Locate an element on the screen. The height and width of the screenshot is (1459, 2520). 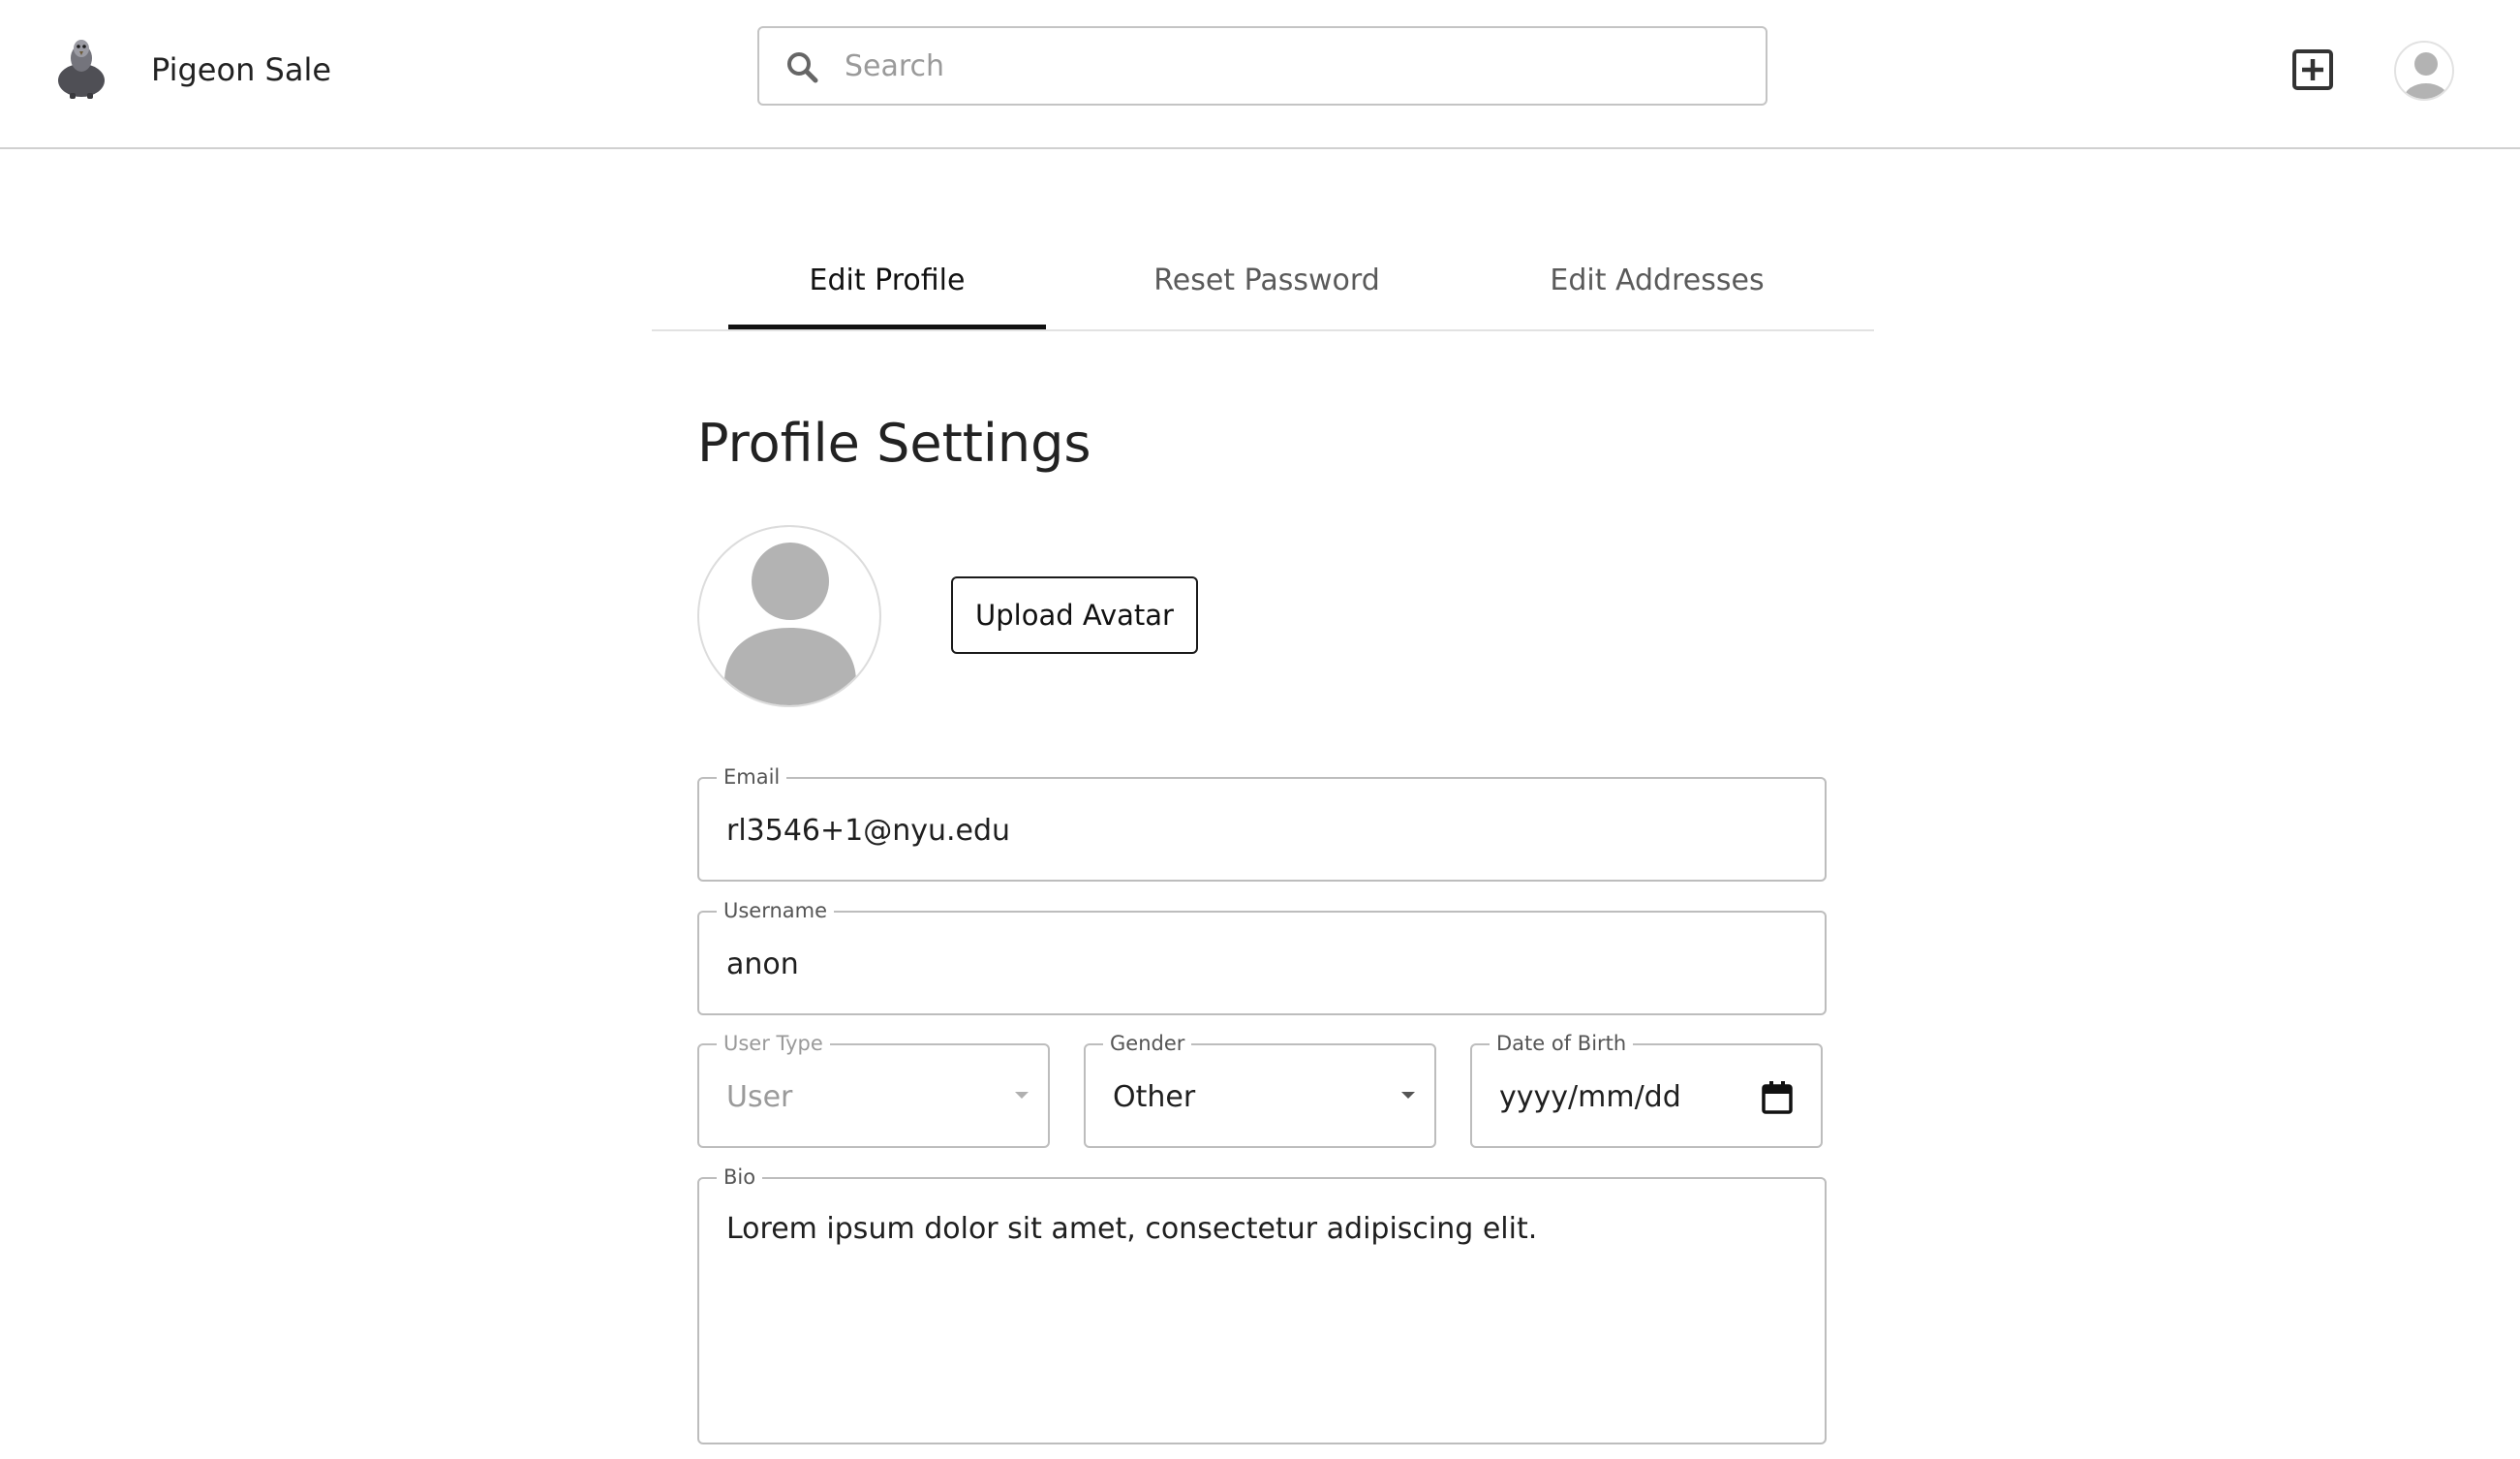
tab-edit-addresses: Edit Addresses is located at coordinates (1657, 277).